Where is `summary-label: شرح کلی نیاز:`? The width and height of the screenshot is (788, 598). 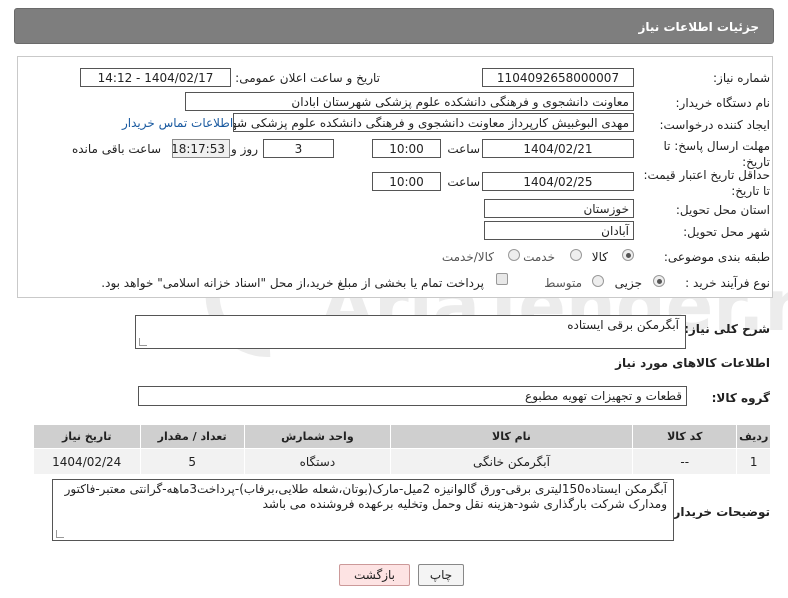 summary-label: شرح کلی نیاز: is located at coordinates (727, 329).